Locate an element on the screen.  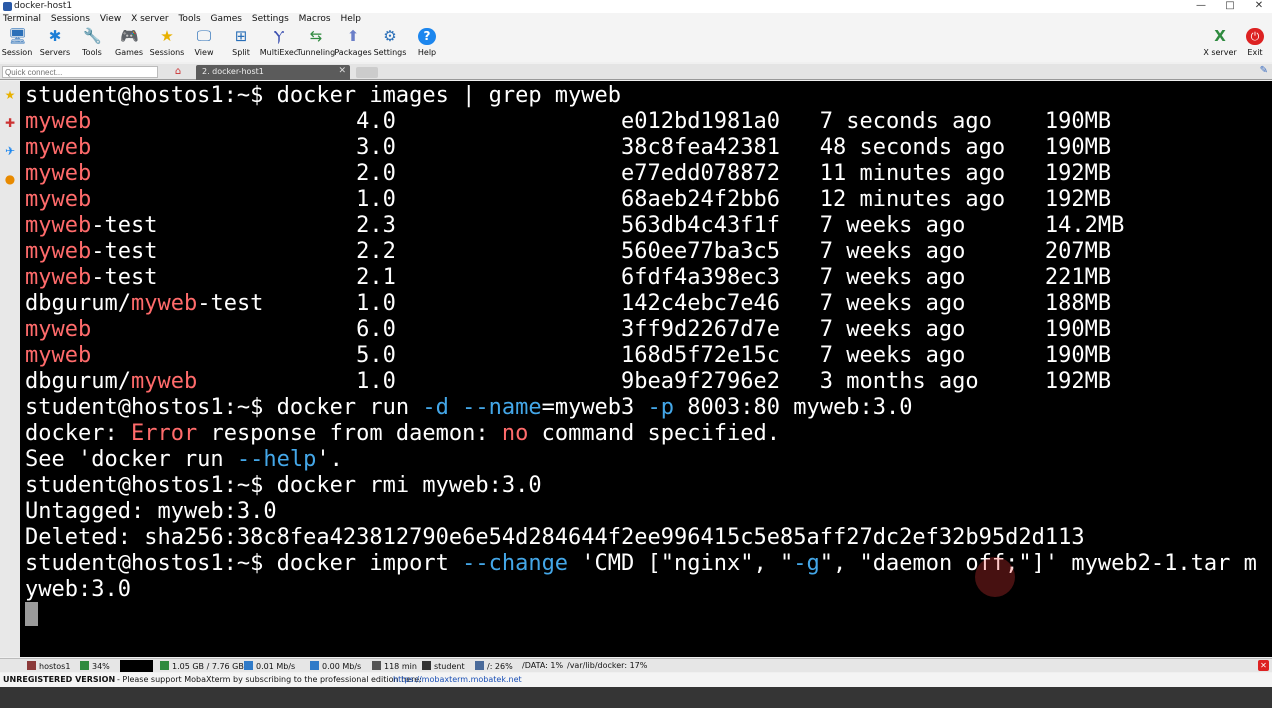
sidebar-sftp-icon: ✈ is located at coordinates (10, 151).